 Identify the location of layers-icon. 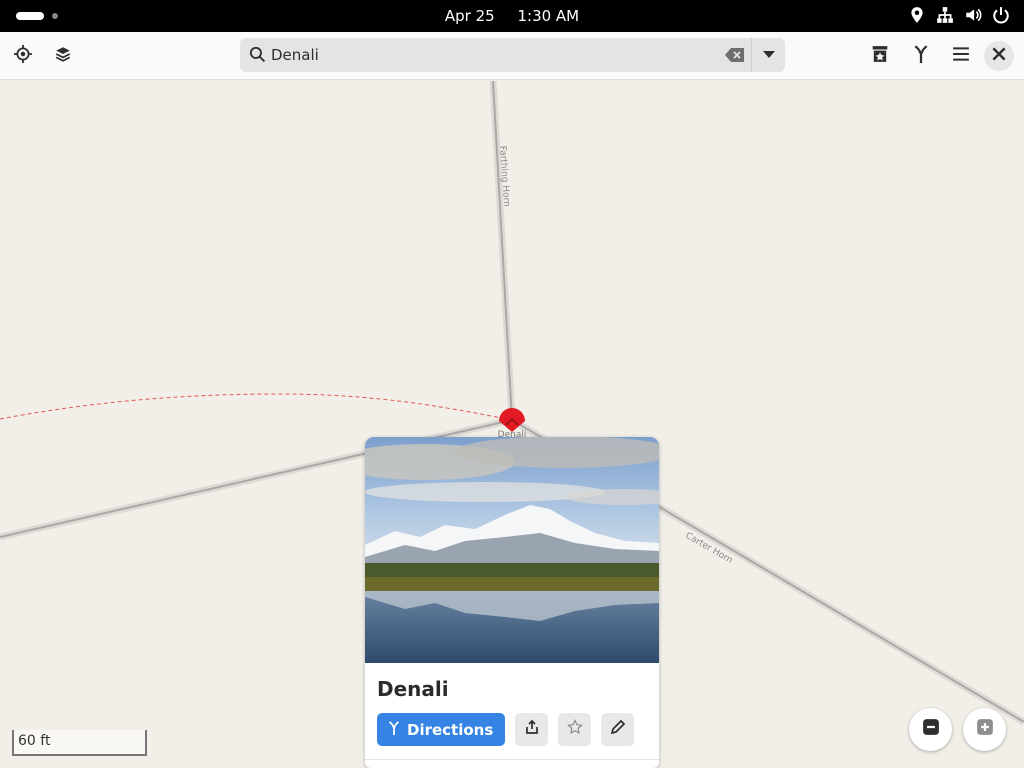
(63, 56).